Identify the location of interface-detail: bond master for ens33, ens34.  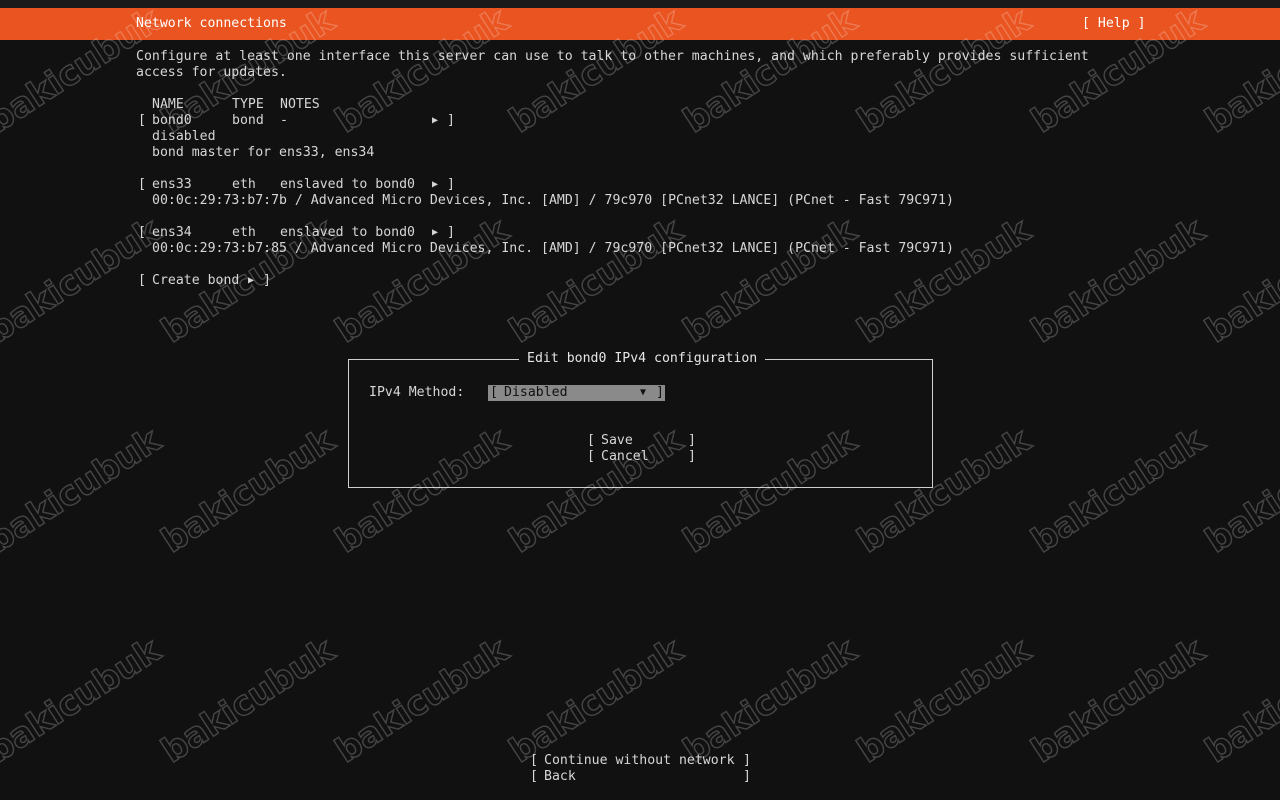
(263, 152).